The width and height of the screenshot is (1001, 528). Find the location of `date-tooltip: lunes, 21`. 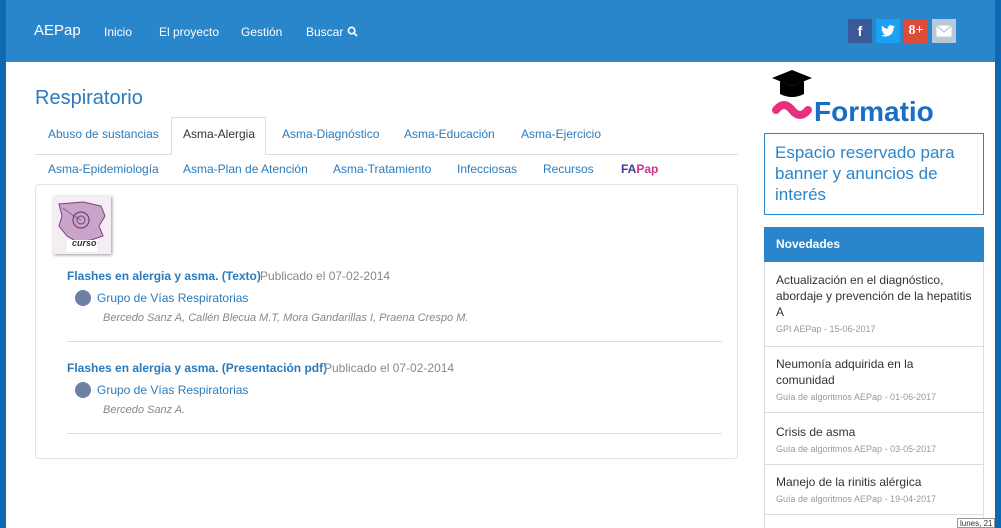

date-tooltip: lunes, 21 is located at coordinates (976, 523).